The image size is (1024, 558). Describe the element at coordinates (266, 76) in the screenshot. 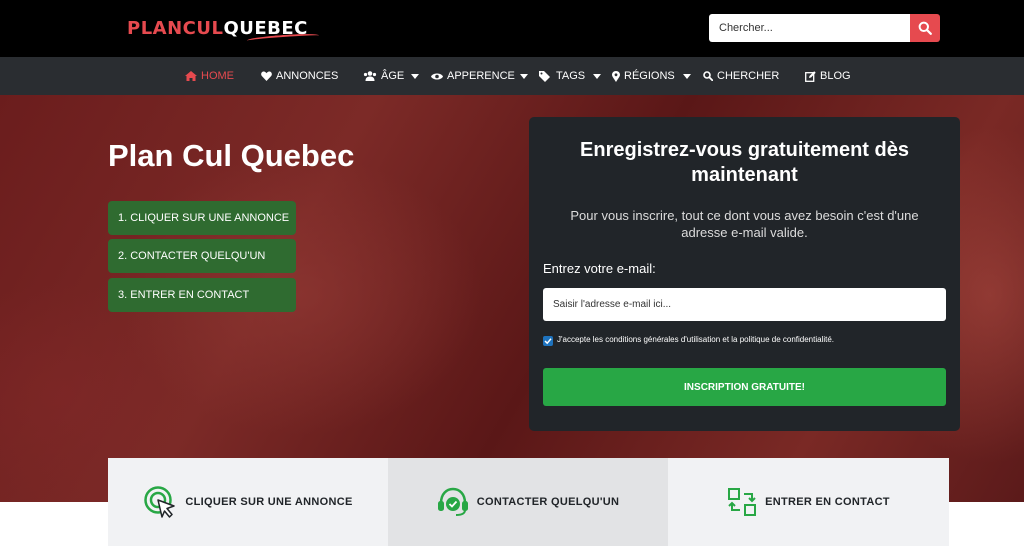

I see `heart-icon` at that location.